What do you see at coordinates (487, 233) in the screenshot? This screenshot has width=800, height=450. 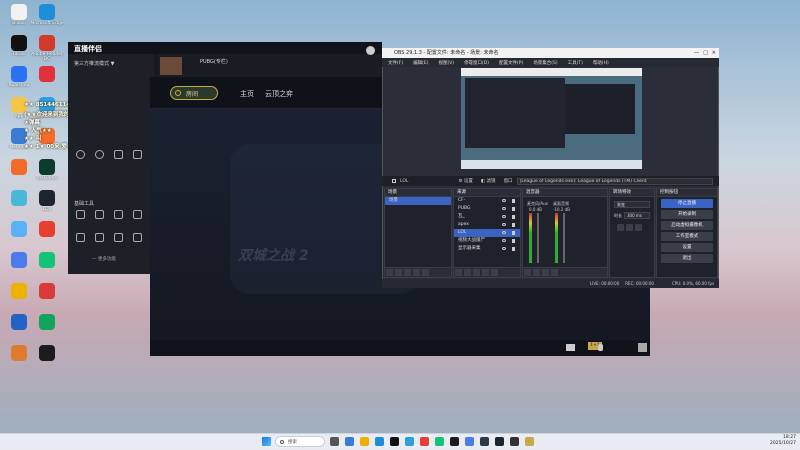 I see `source-item: LOL` at bounding box center [487, 233].